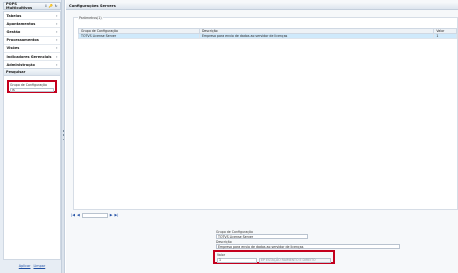 This screenshot has width=458, height=273. I want to click on sidebar-tools: ↕ 🔑 ↻, so click(51, 6).